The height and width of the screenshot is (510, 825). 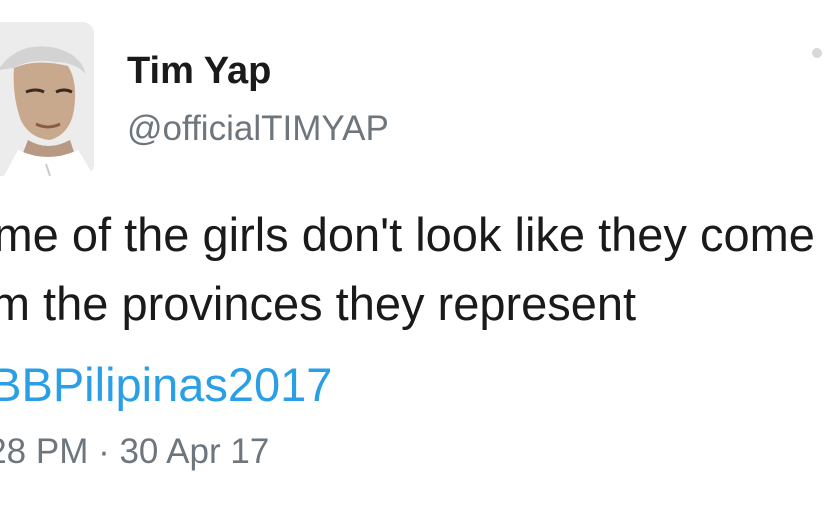 I want to click on author-handle: @officialTIMYAP, so click(x=258, y=128).